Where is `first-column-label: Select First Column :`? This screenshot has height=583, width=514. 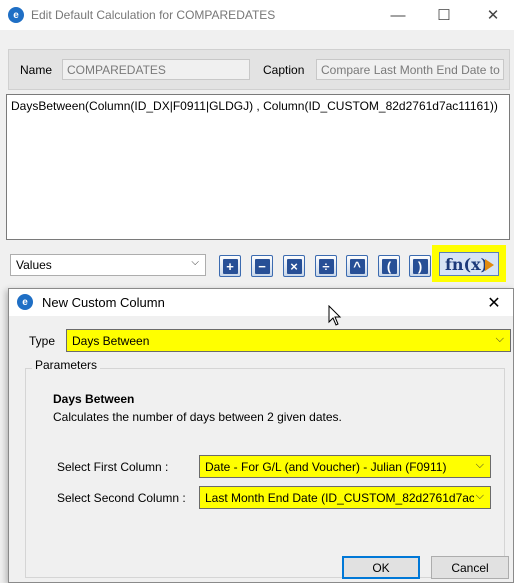 first-column-label: Select First Column : is located at coordinates (113, 467).